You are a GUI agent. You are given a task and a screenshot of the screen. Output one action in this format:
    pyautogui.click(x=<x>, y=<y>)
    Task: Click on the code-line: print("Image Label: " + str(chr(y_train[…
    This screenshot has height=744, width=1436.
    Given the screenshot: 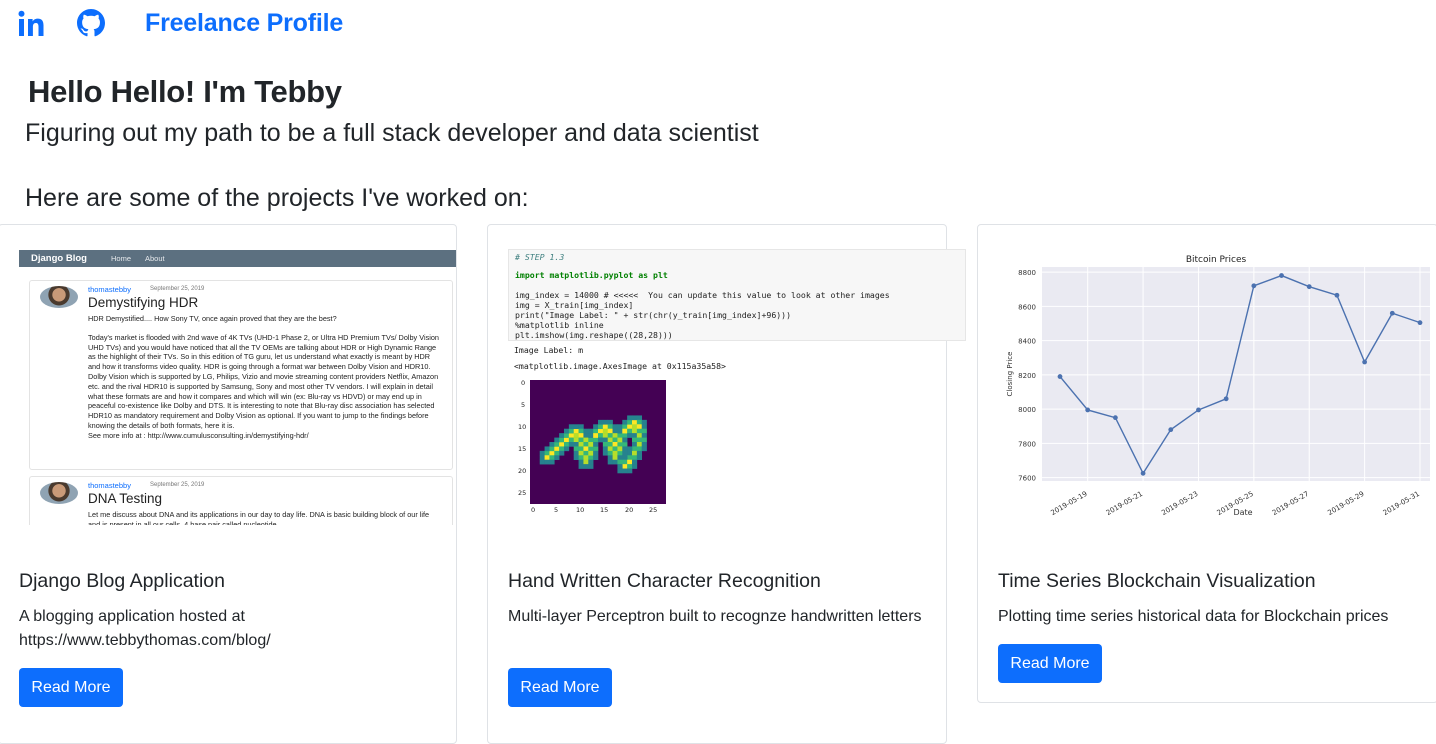 What is the action you would take?
    pyautogui.click(x=653, y=315)
    